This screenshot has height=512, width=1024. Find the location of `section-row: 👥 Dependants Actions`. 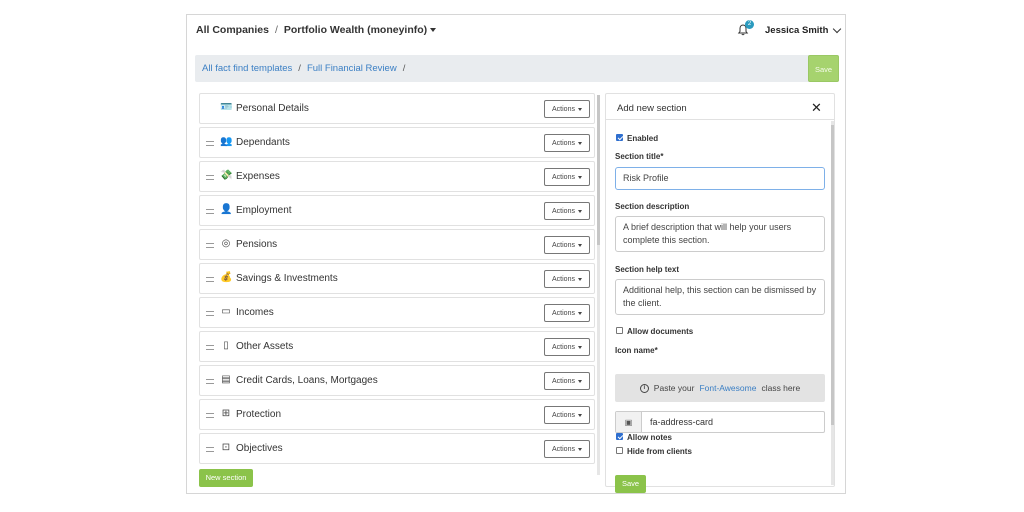

section-row: 👥 Dependants Actions is located at coordinates (397, 142).